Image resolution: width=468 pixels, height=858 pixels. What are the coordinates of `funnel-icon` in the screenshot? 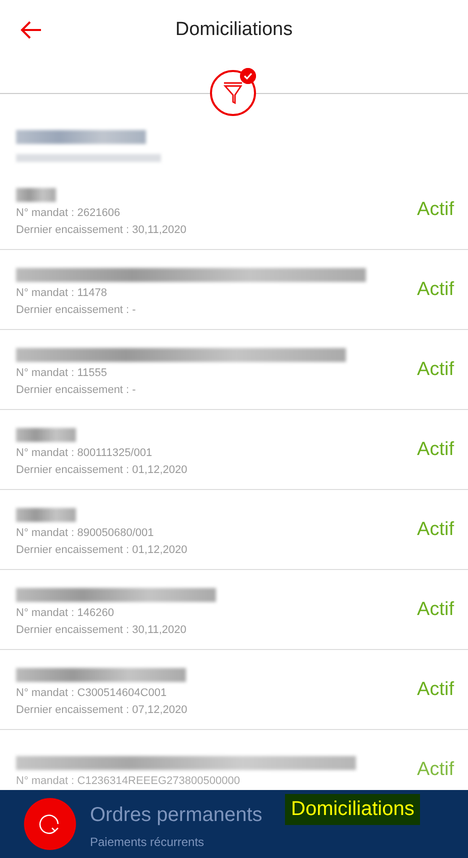 It's located at (233, 93).